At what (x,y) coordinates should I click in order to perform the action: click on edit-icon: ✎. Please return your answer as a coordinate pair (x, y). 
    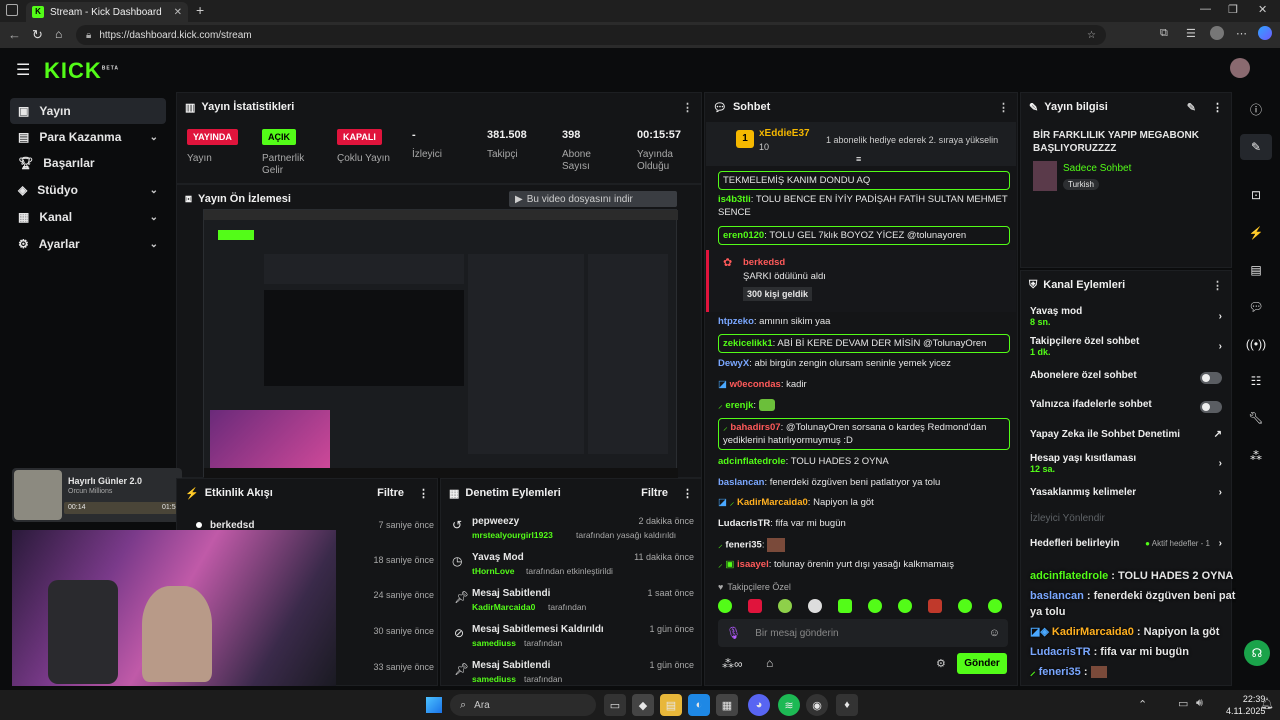
    Looking at the image, I should click on (1191, 107).